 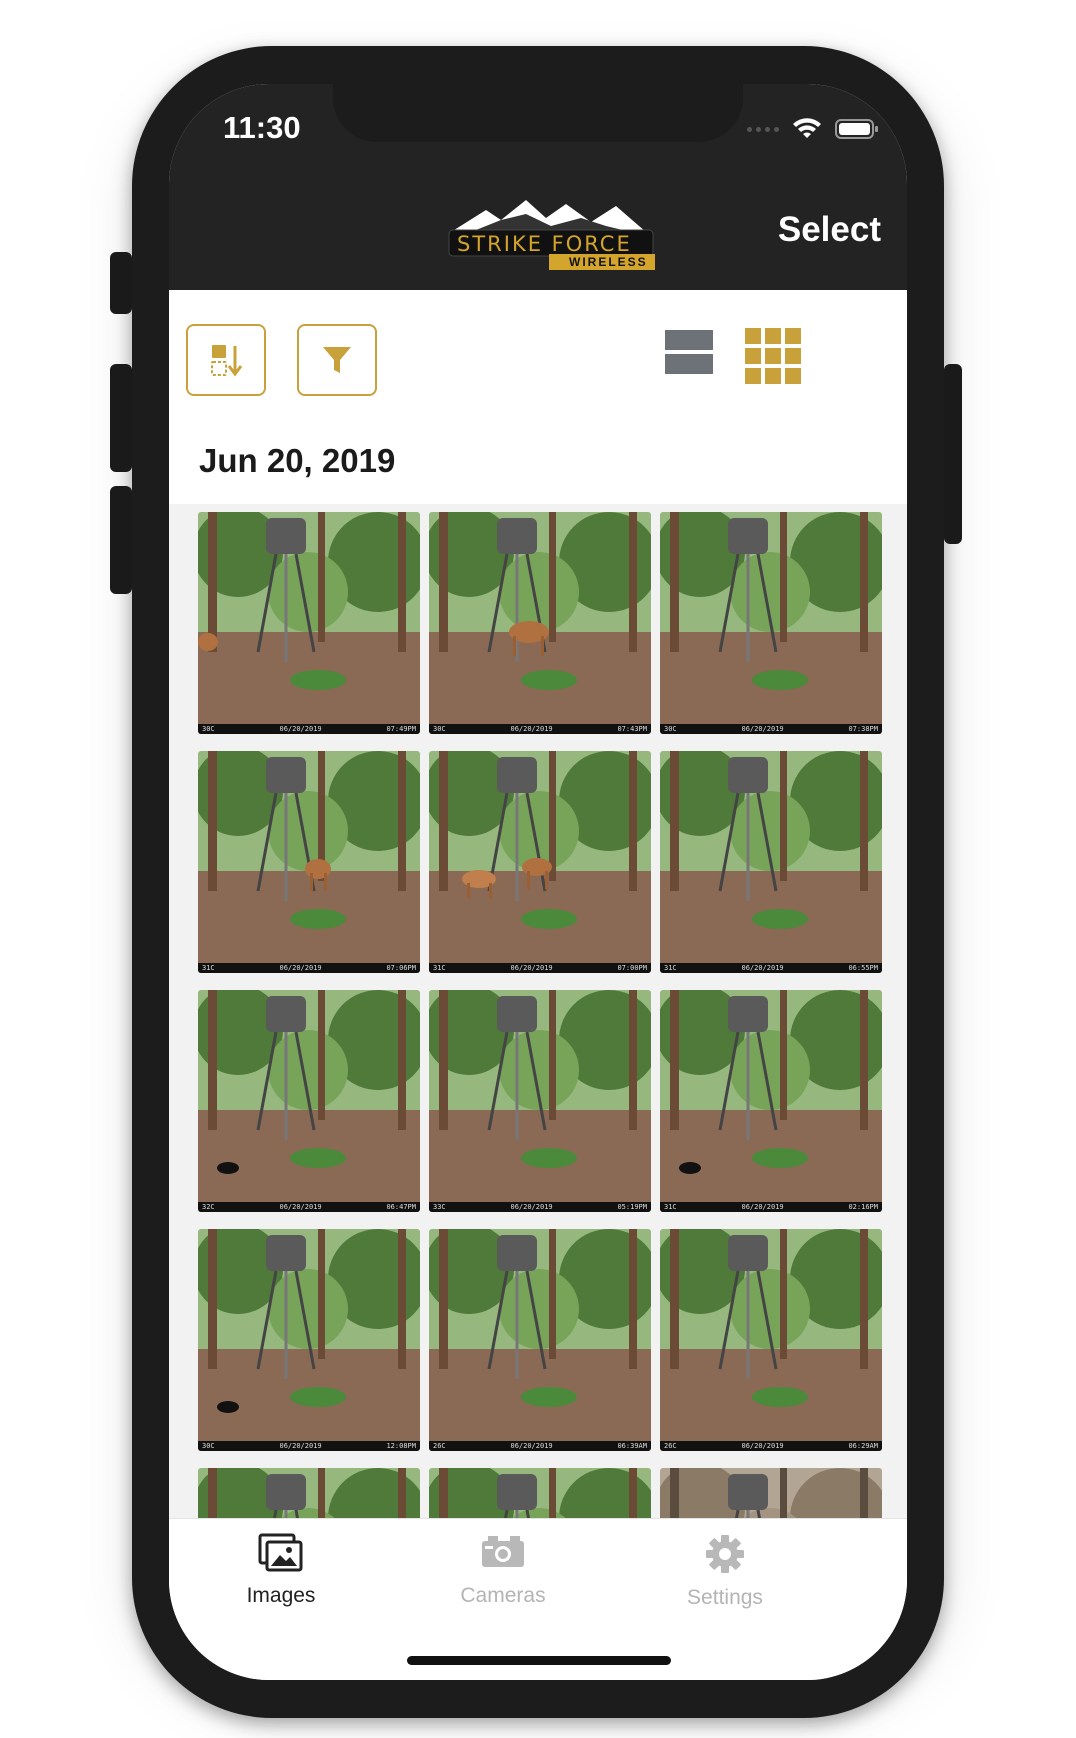 What do you see at coordinates (632, 968) in the screenshot?
I see `photo-time: 07:00PM` at bounding box center [632, 968].